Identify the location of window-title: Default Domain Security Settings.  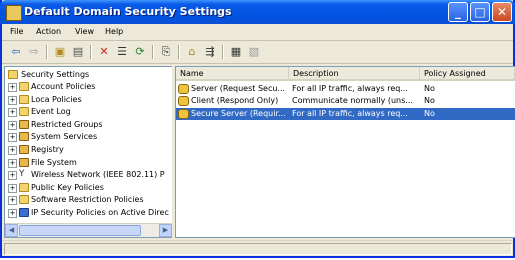
(128, 11).